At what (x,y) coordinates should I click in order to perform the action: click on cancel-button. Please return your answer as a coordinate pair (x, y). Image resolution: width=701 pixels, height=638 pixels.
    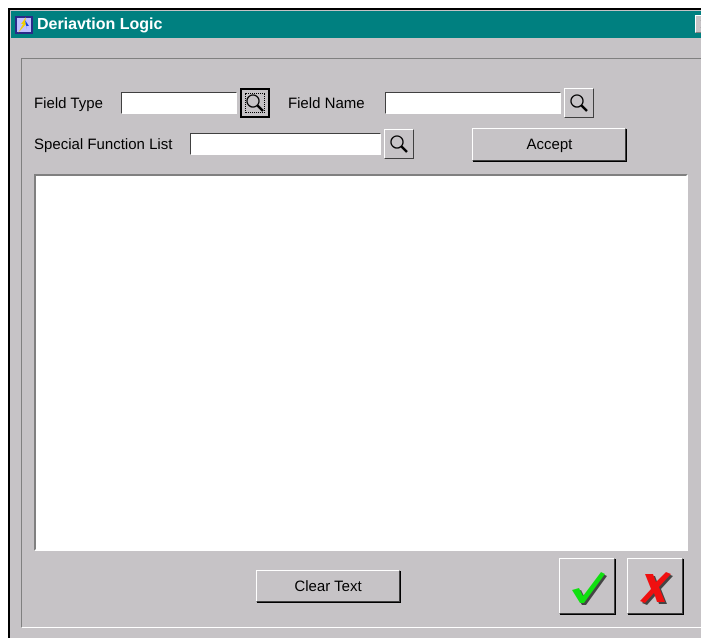
    Looking at the image, I should click on (655, 586).